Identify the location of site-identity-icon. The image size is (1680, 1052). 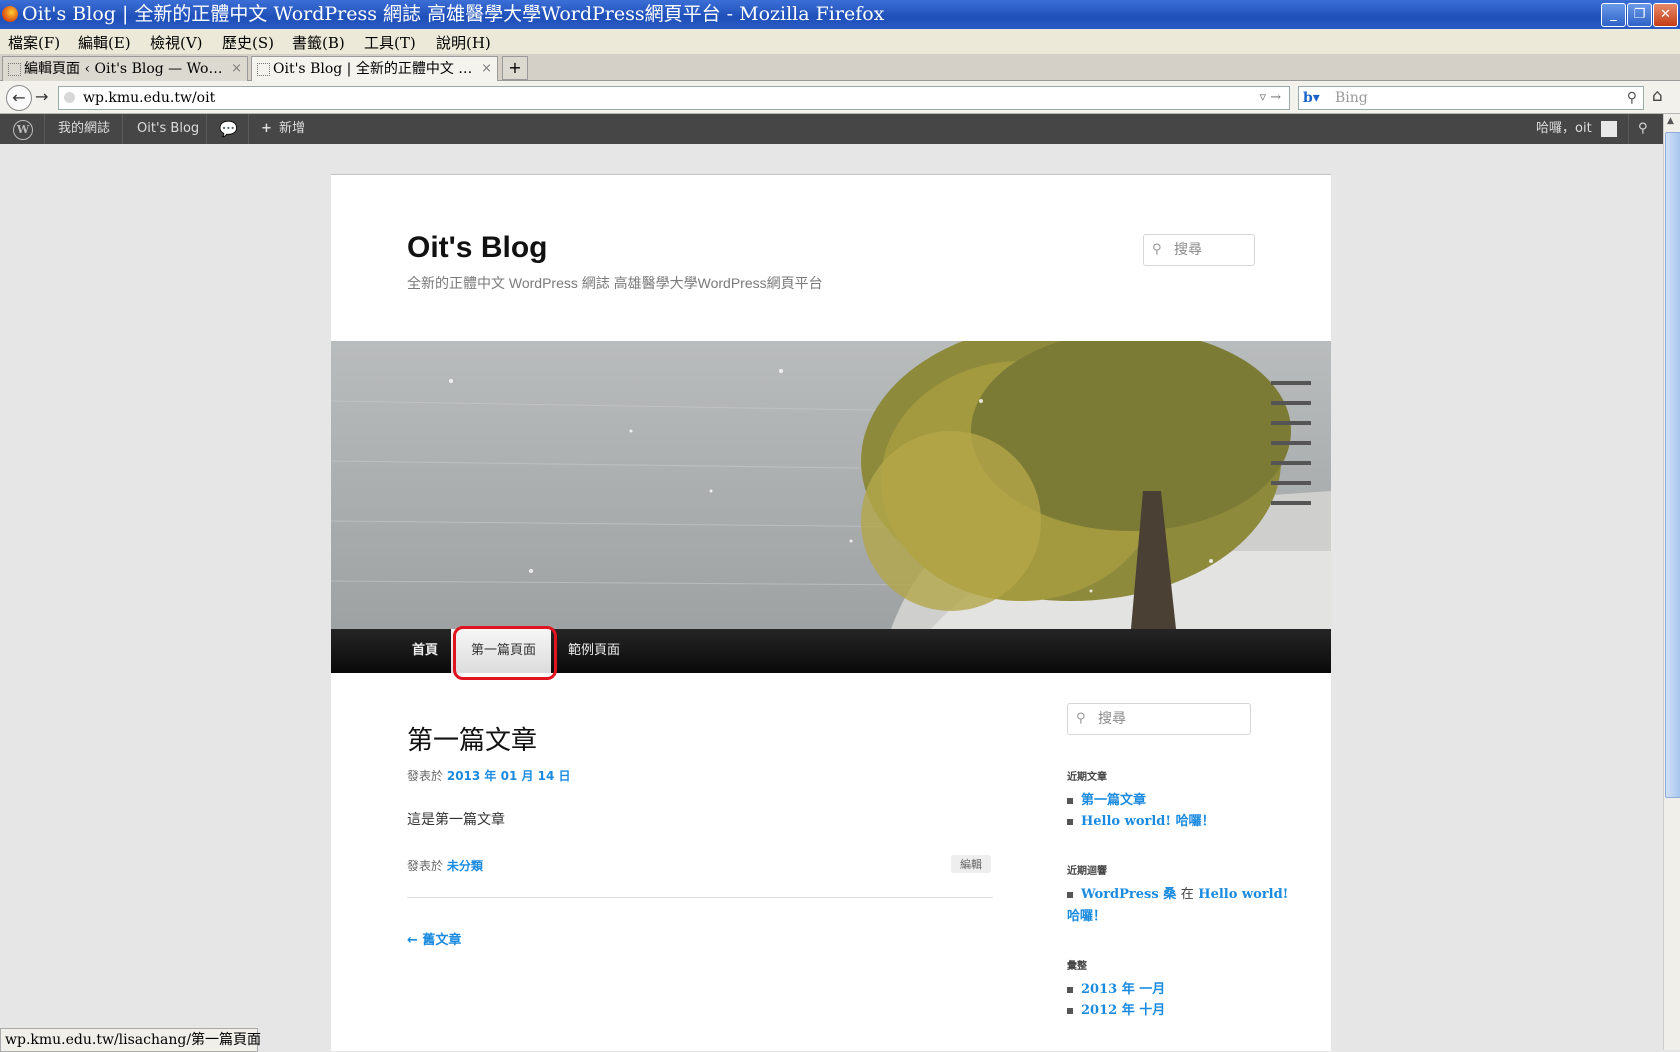
(69, 97).